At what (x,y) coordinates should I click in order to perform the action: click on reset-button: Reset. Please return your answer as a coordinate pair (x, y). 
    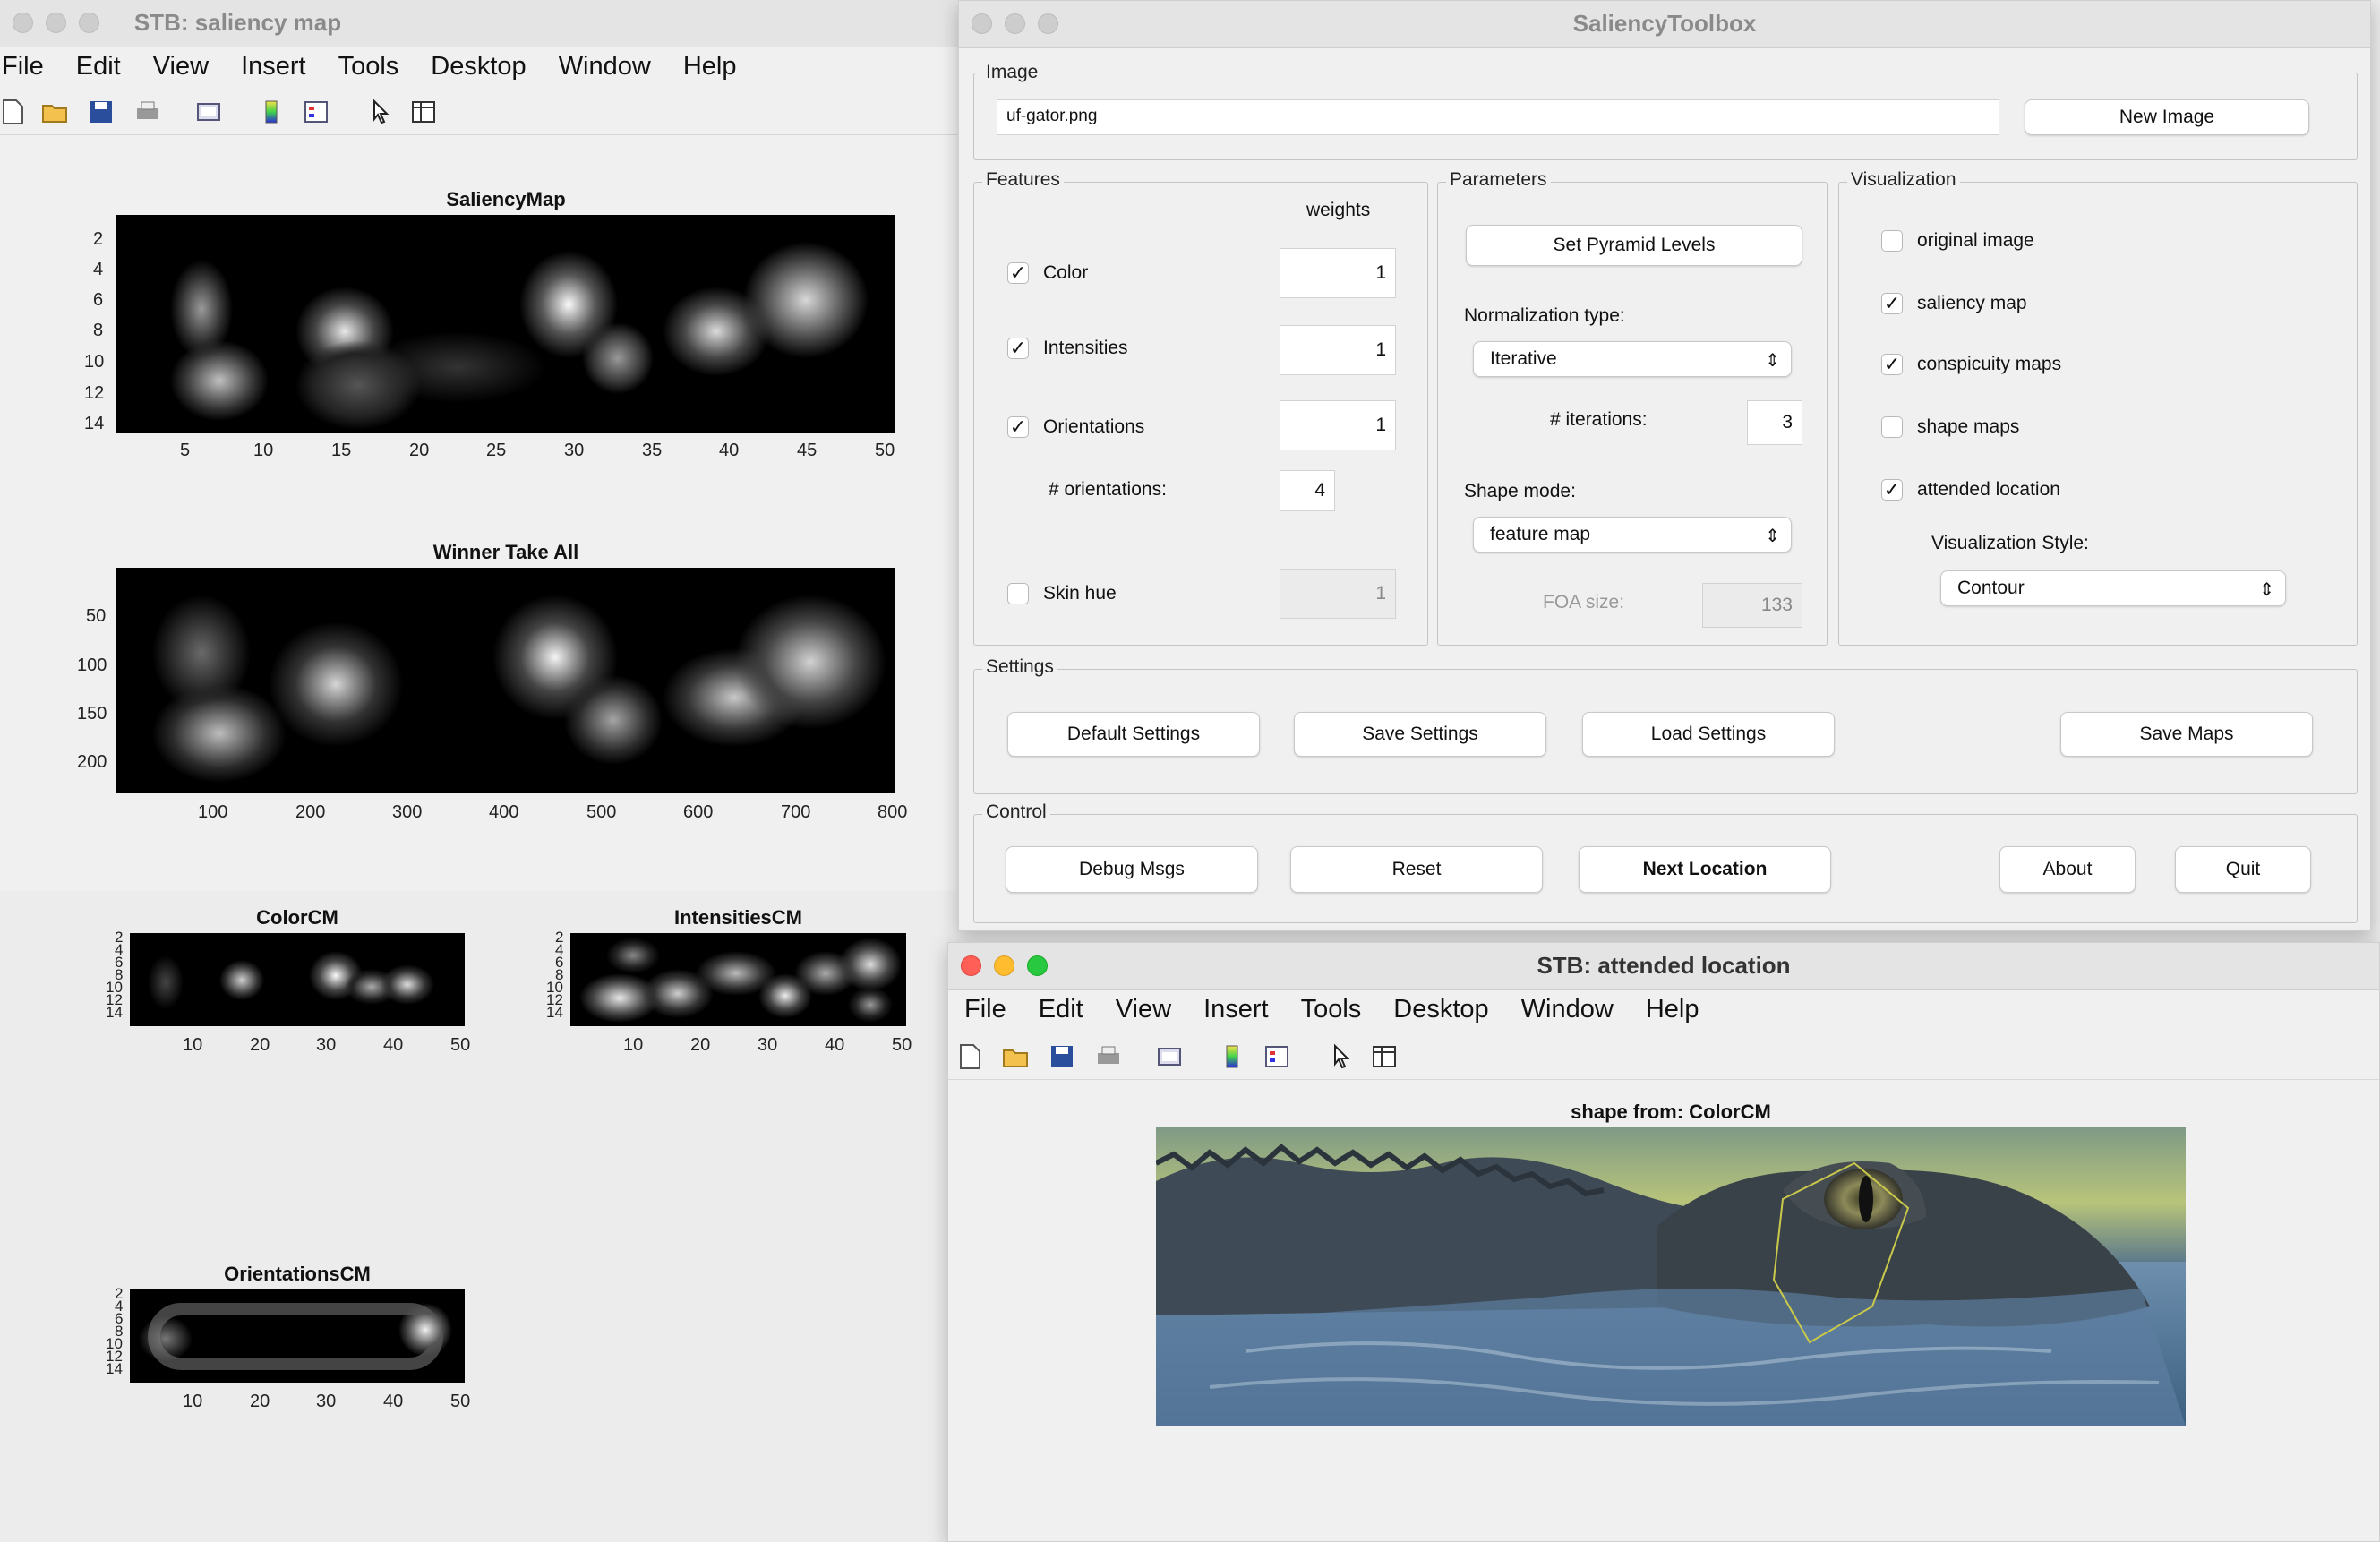
    Looking at the image, I should click on (1416, 869).